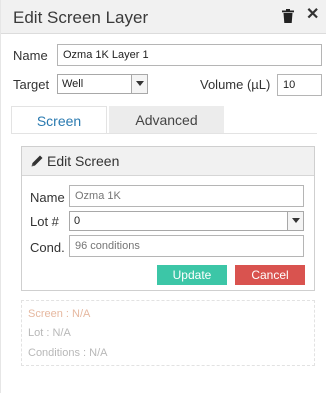  Describe the element at coordinates (44, 221) in the screenshot. I see `lot-label: Lot #` at that location.